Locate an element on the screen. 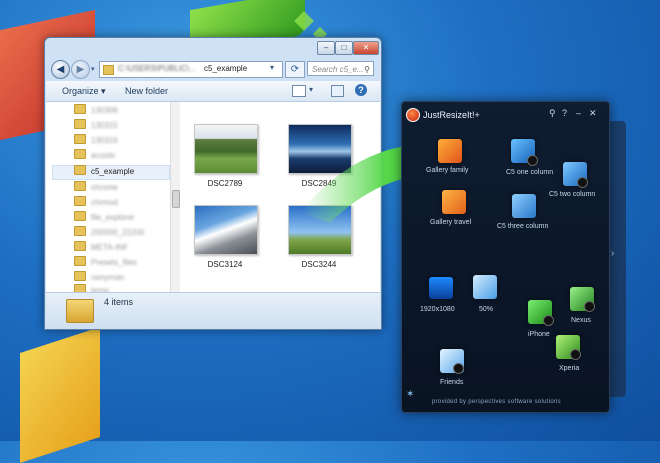  folder-icon is located at coordinates (108, 70).